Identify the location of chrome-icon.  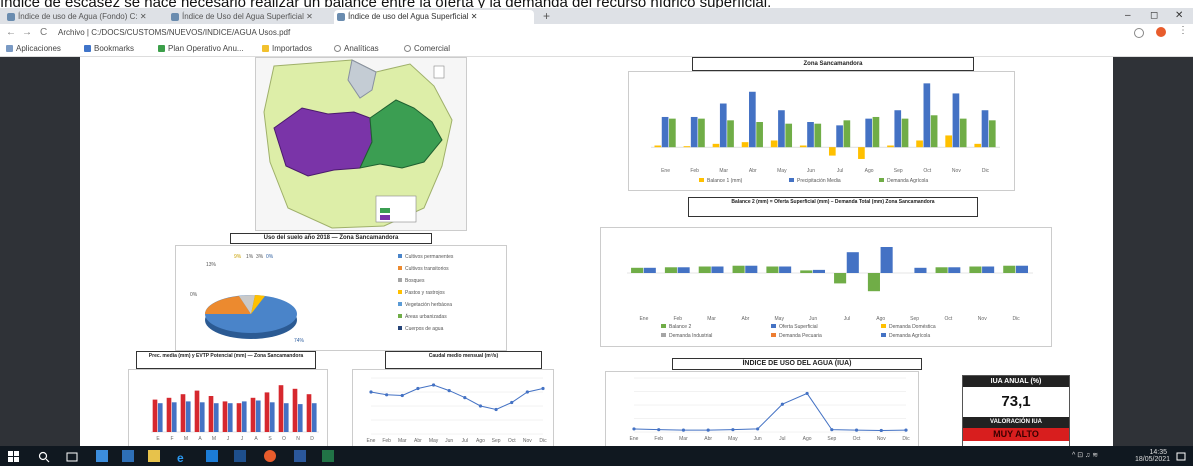
(270, 456).